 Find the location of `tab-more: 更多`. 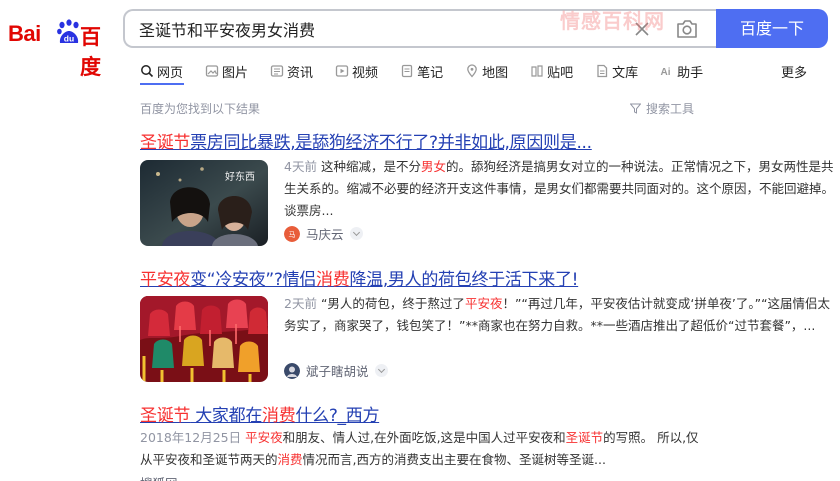

tab-more: 更多 is located at coordinates (794, 71).